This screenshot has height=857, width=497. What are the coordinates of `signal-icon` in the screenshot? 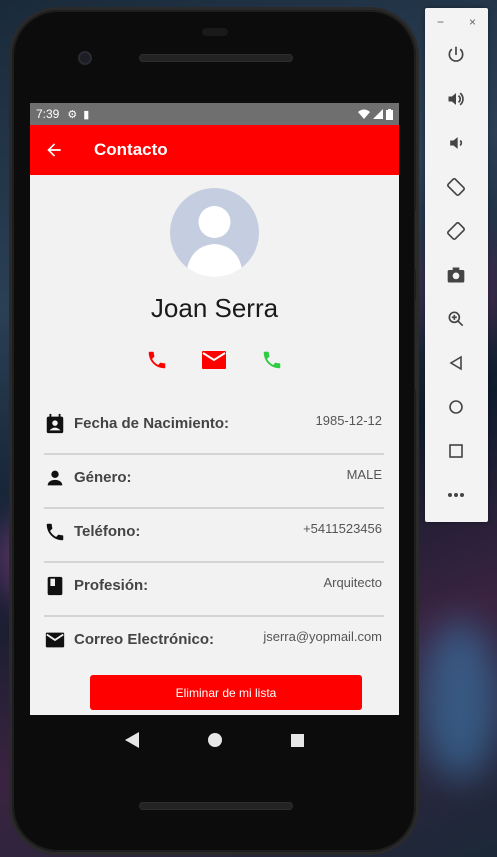 It's located at (378, 114).